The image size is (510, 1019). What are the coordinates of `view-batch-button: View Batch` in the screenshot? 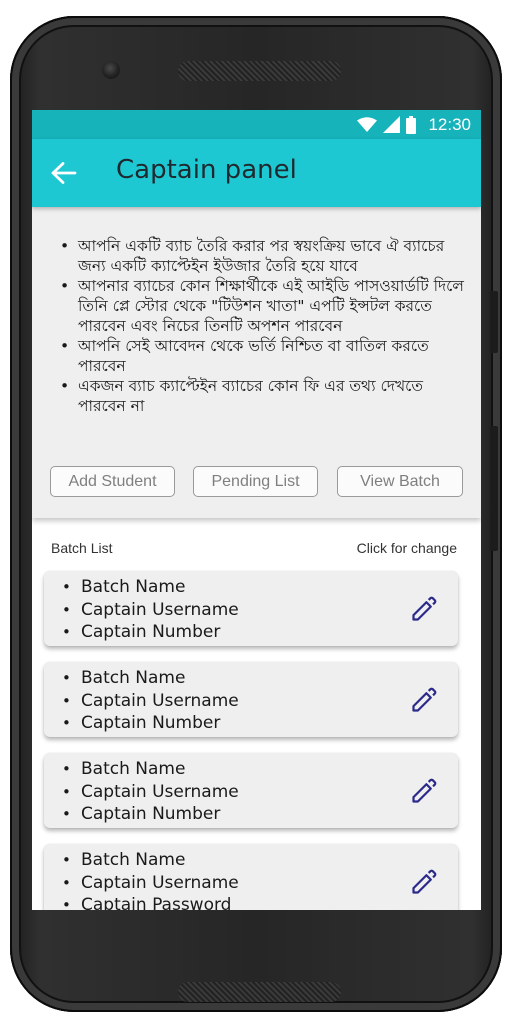 It's located at (400, 481).